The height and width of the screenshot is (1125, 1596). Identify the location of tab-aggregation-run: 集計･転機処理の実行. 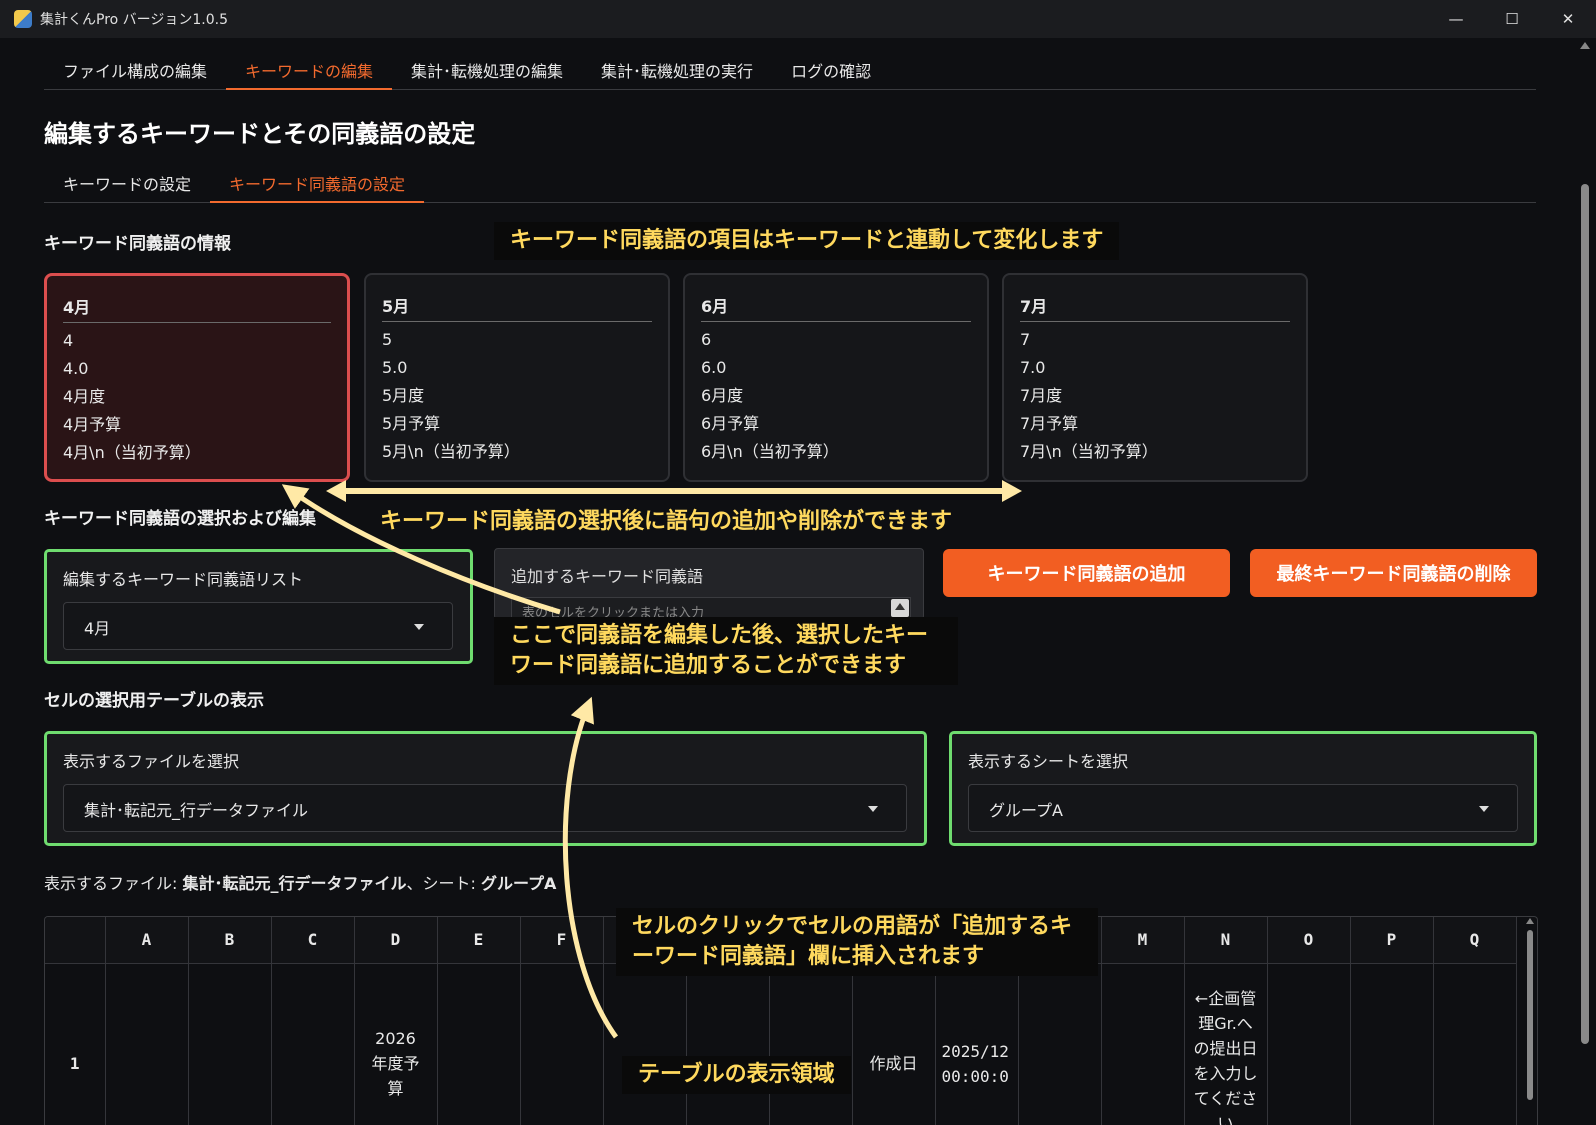
(677, 70).